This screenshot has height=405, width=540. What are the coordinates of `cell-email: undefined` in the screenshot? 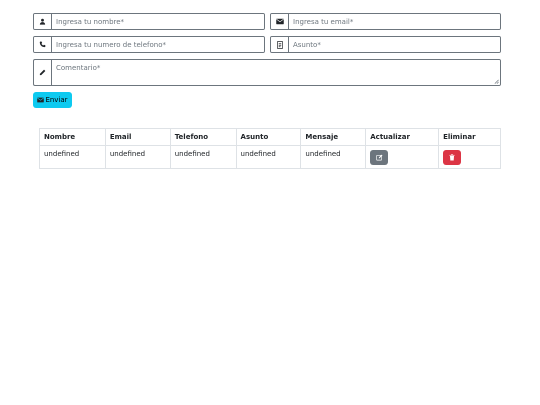 It's located at (137, 157).